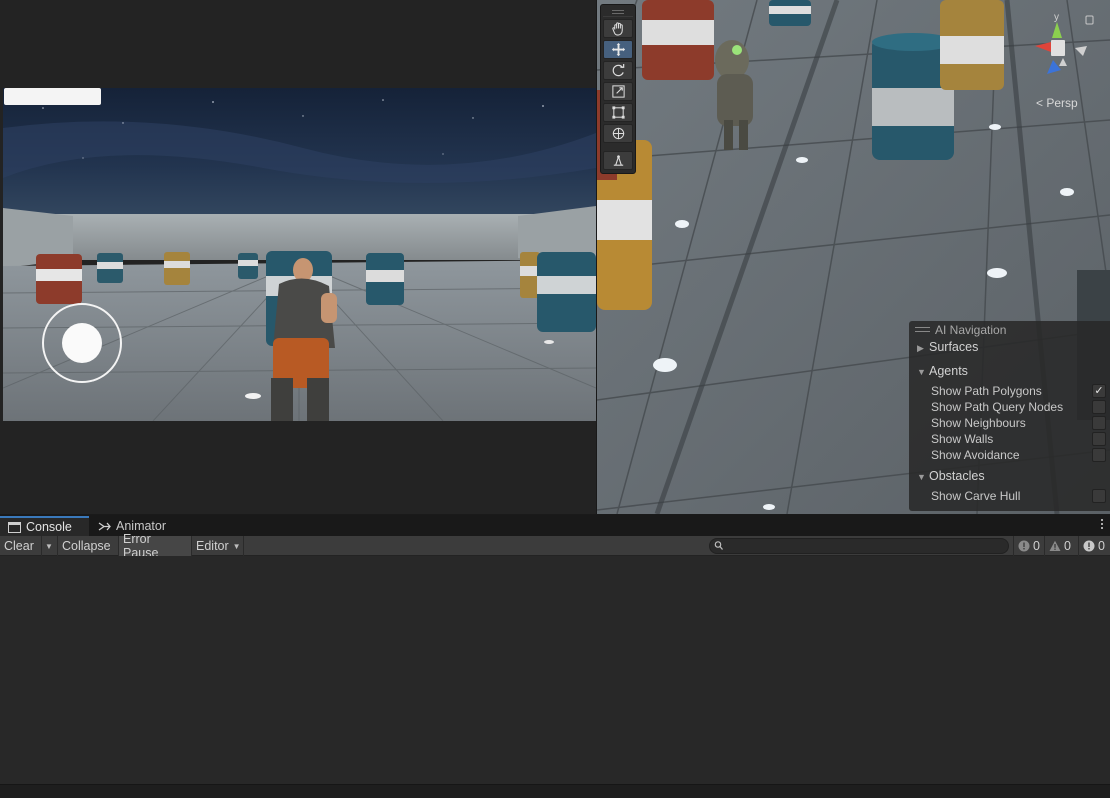 The width and height of the screenshot is (1110, 798). I want to click on section-agents: ▼ Agents, so click(942, 371).